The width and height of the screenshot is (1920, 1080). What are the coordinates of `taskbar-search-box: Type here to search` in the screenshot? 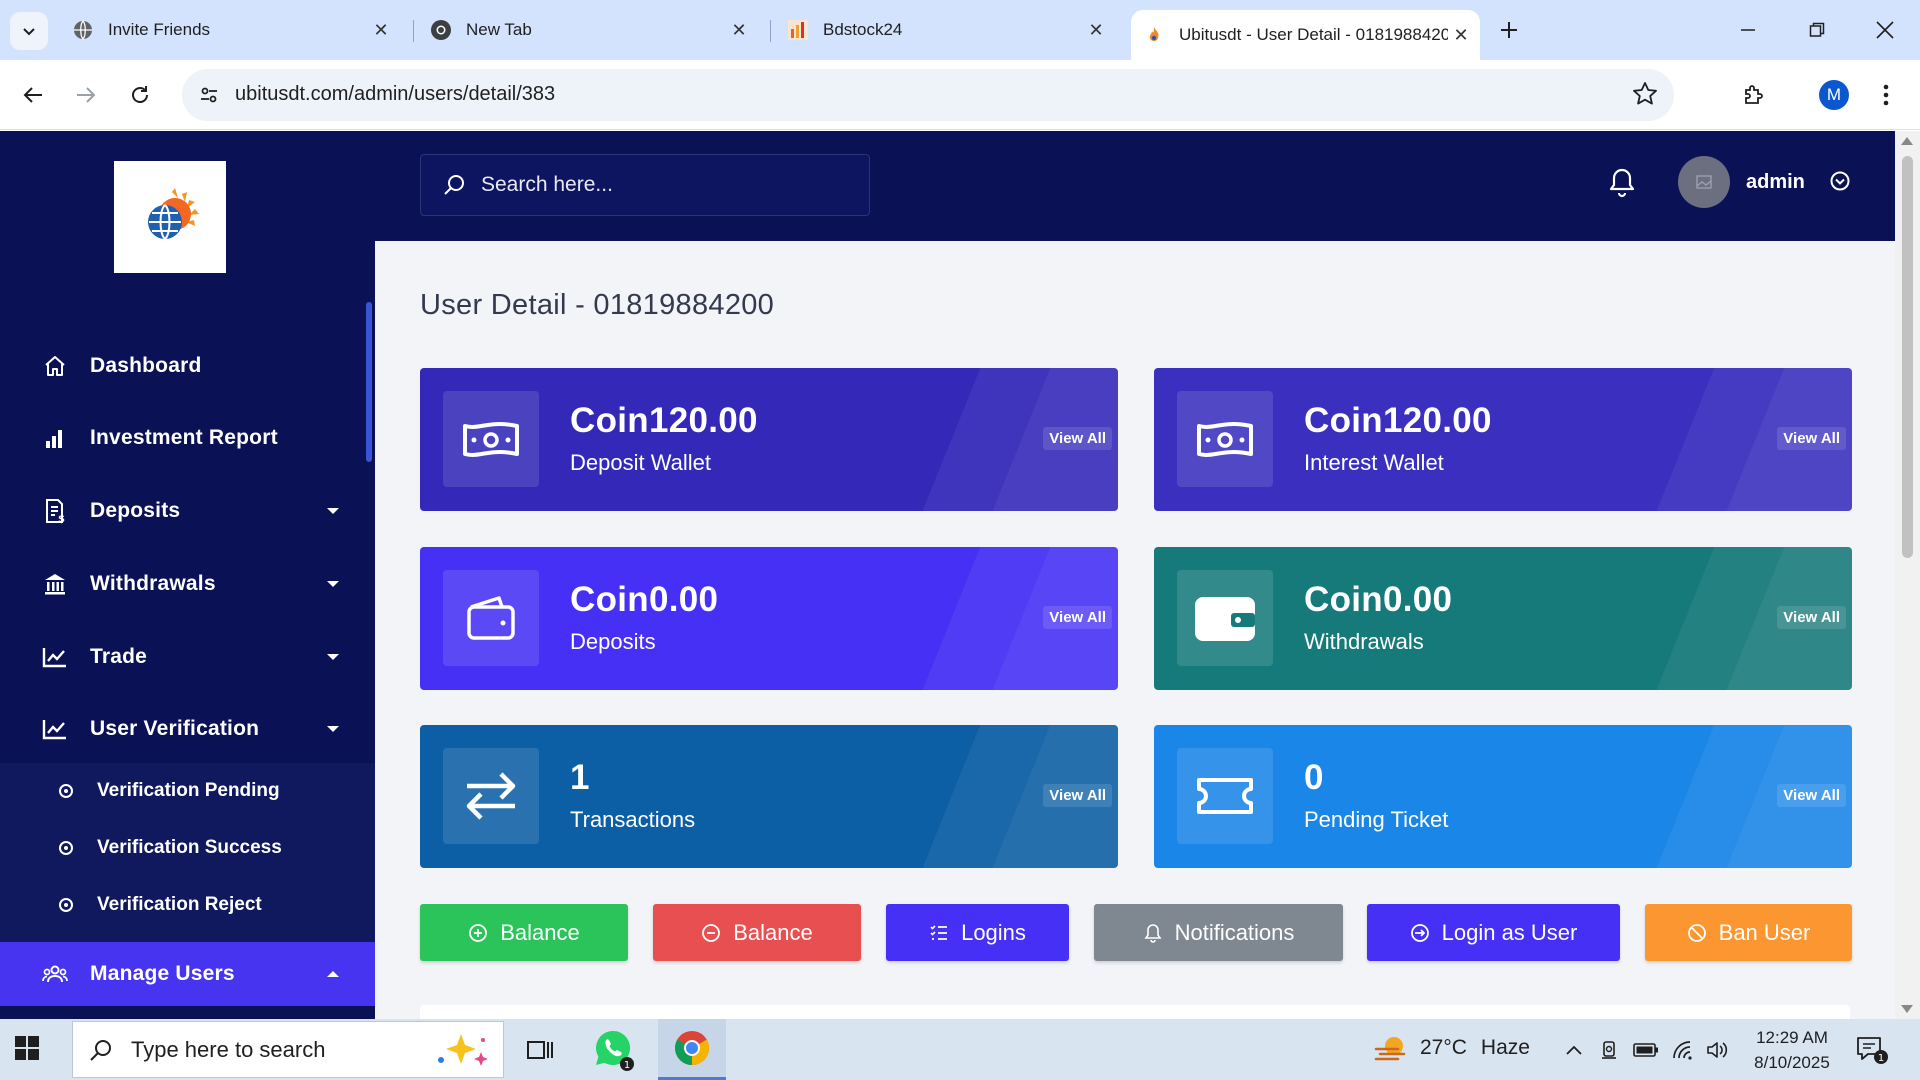 It's located at (288, 1049).